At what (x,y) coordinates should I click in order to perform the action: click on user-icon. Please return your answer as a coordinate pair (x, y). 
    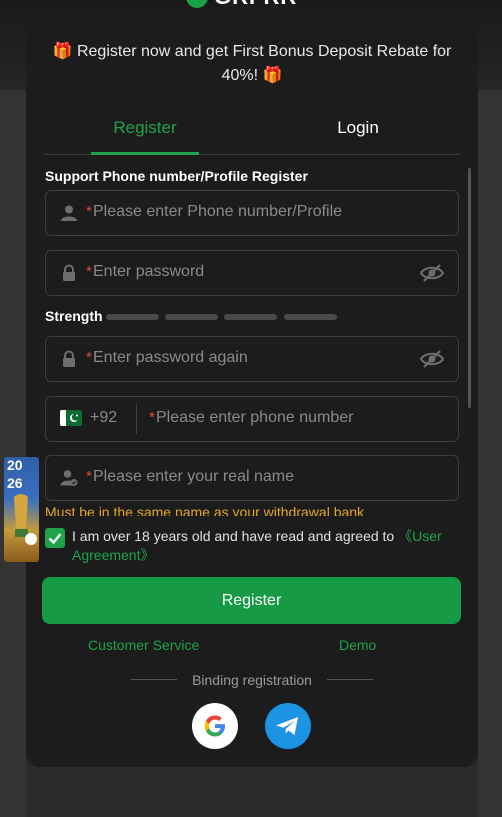
    Looking at the image, I should click on (69, 213).